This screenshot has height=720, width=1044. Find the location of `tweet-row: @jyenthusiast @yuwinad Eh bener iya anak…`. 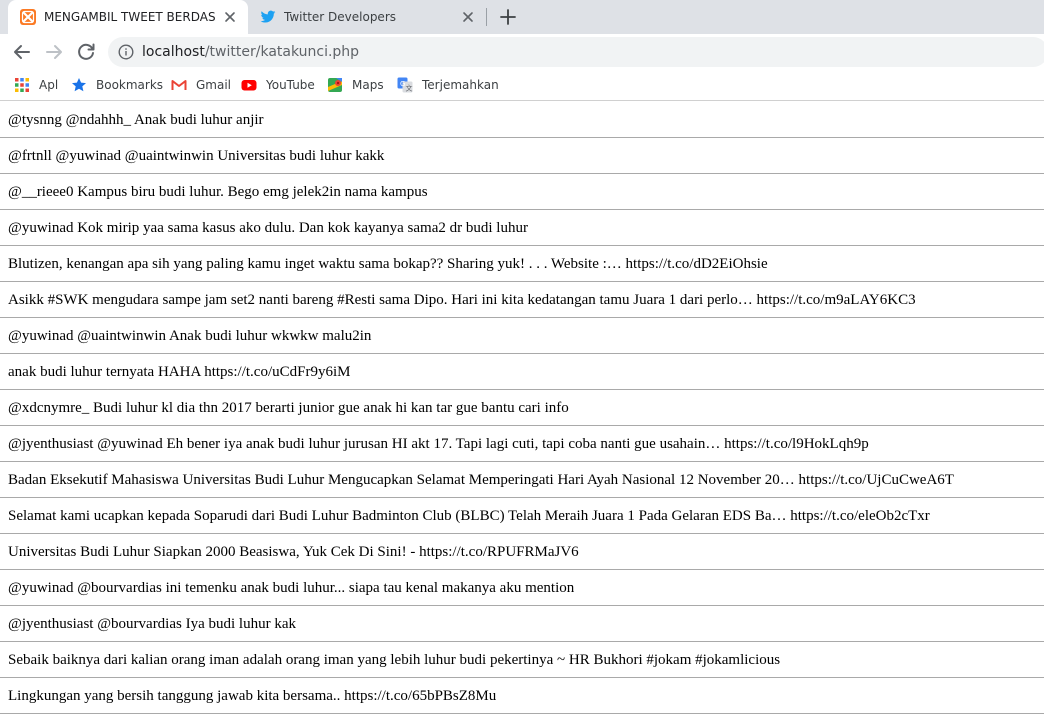

tweet-row: @jyenthusiast @yuwinad Eh bener iya anak… is located at coordinates (522, 444).